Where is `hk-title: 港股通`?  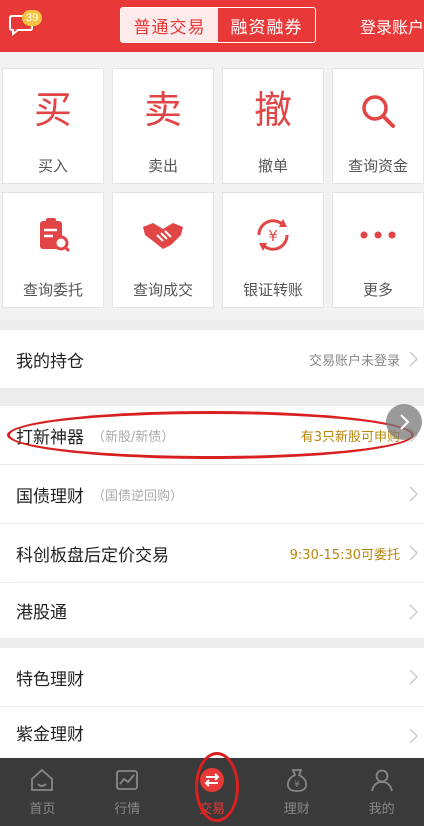
hk-title: 港股通 is located at coordinates (41, 613).